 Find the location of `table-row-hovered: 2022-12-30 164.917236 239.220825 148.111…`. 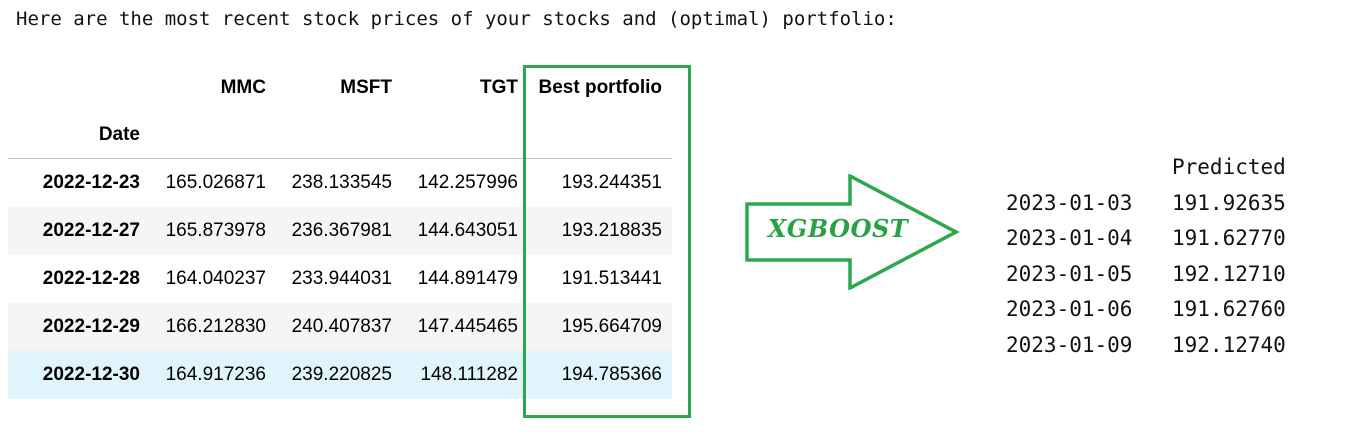

table-row-hovered: 2022-12-30 164.917236 239.220825 148.111… is located at coordinates (340, 374).